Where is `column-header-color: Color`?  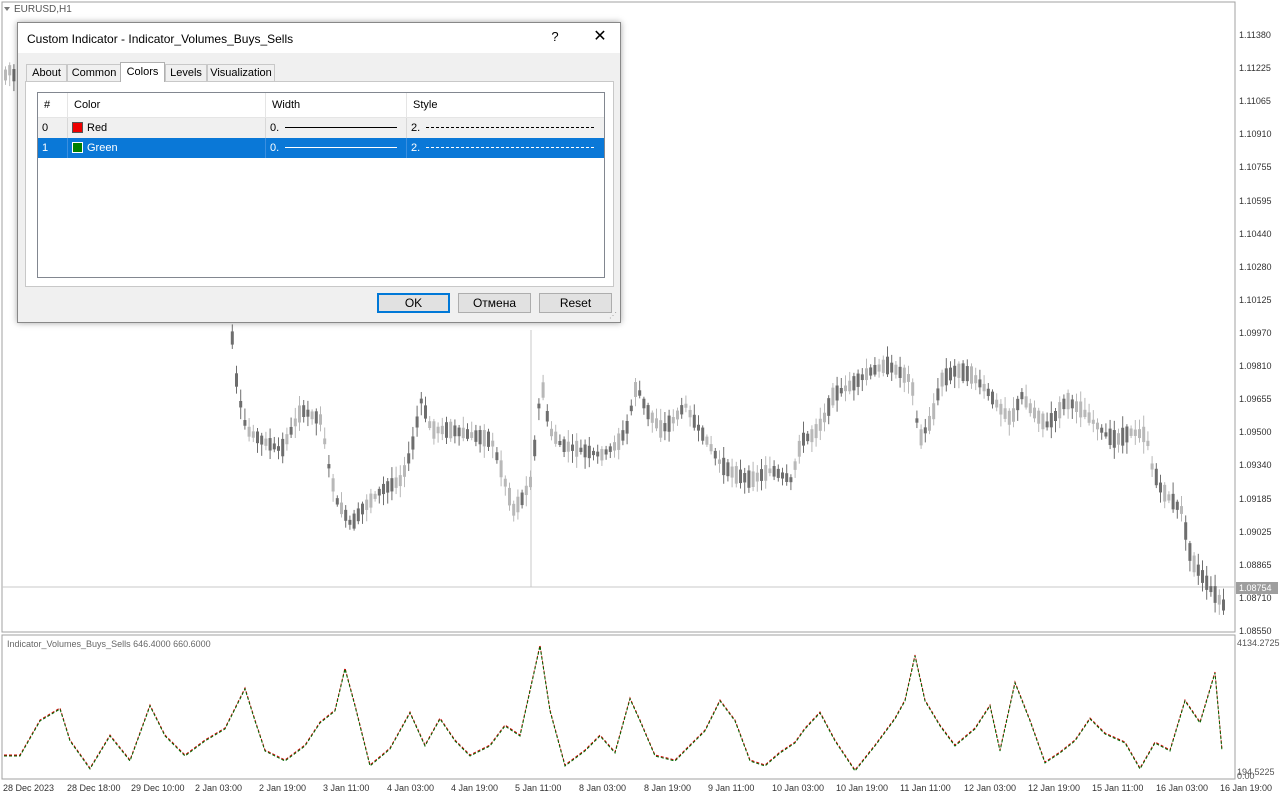 column-header-color: Color is located at coordinates (167, 105).